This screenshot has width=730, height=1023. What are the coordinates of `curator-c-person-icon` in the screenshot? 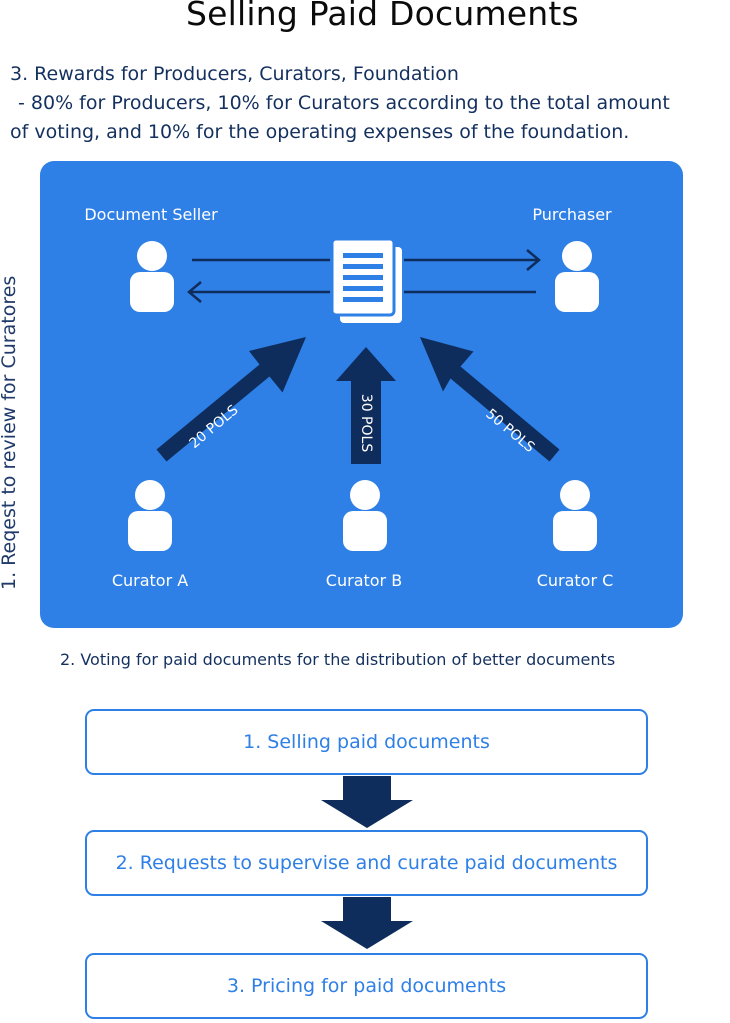 It's located at (575, 515).